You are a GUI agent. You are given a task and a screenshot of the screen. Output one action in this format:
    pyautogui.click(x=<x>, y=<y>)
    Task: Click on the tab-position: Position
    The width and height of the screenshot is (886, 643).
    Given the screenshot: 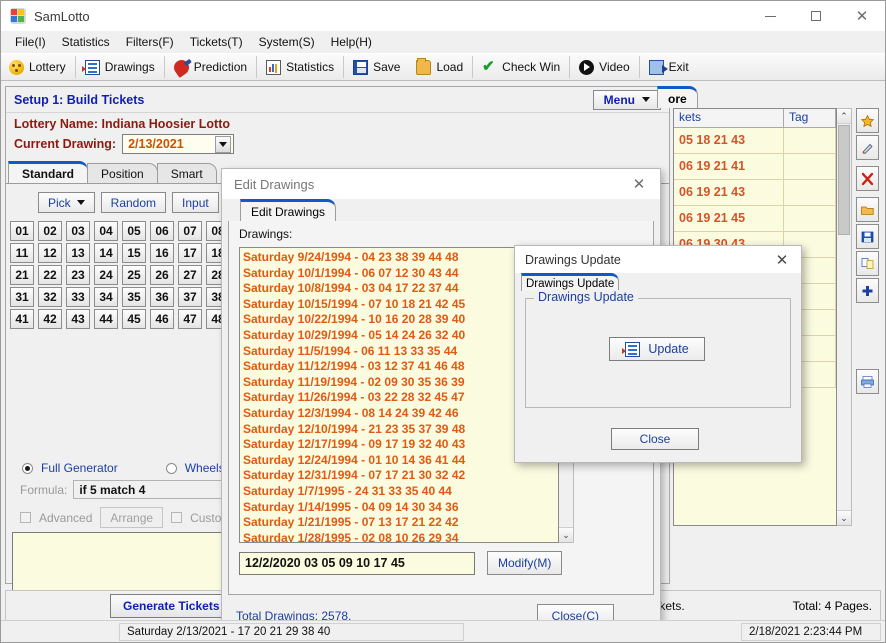 What is the action you would take?
    pyautogui.click(x=122, y=173)
    